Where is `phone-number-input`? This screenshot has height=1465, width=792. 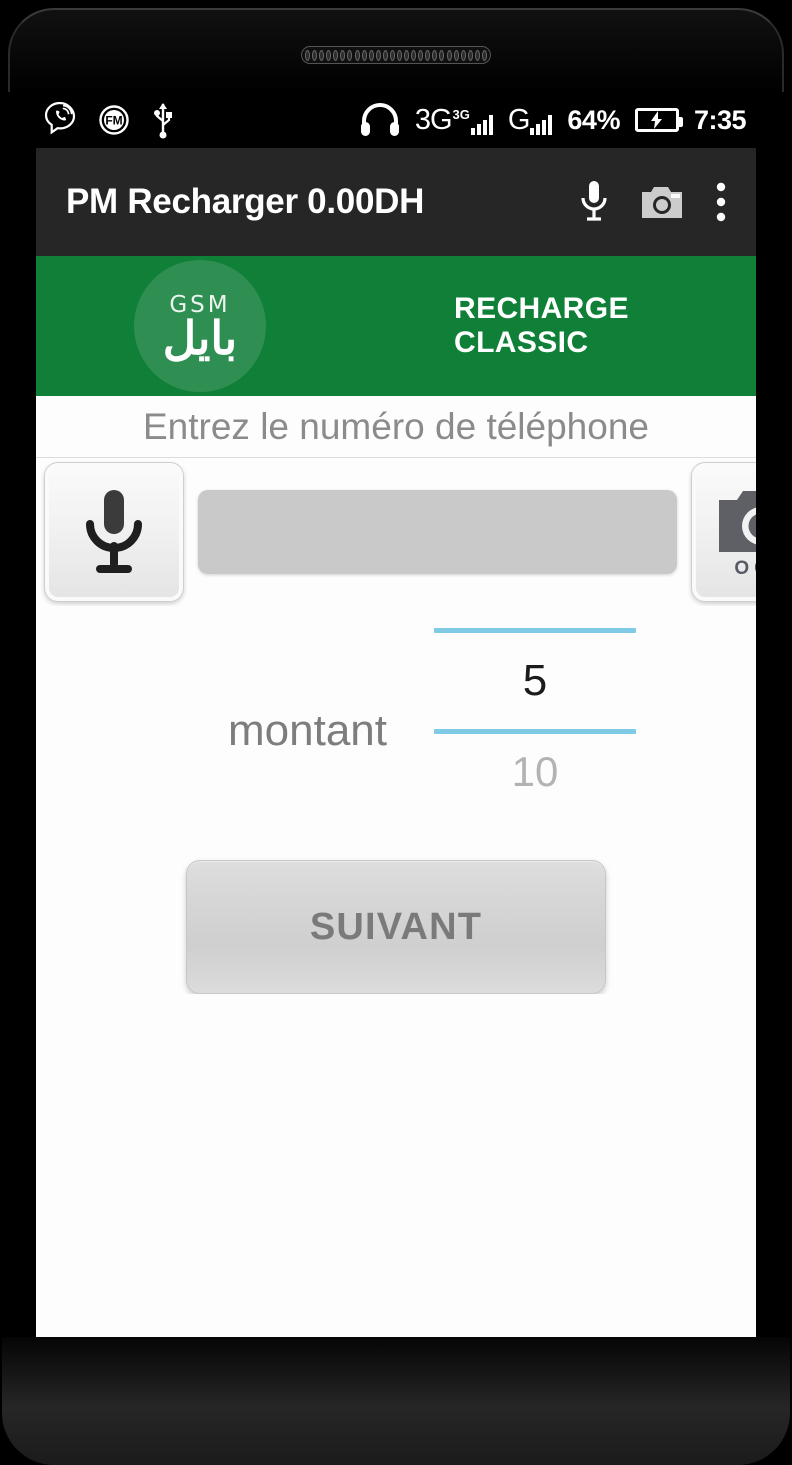 phone-number-input is located at coordinates (437, 532).